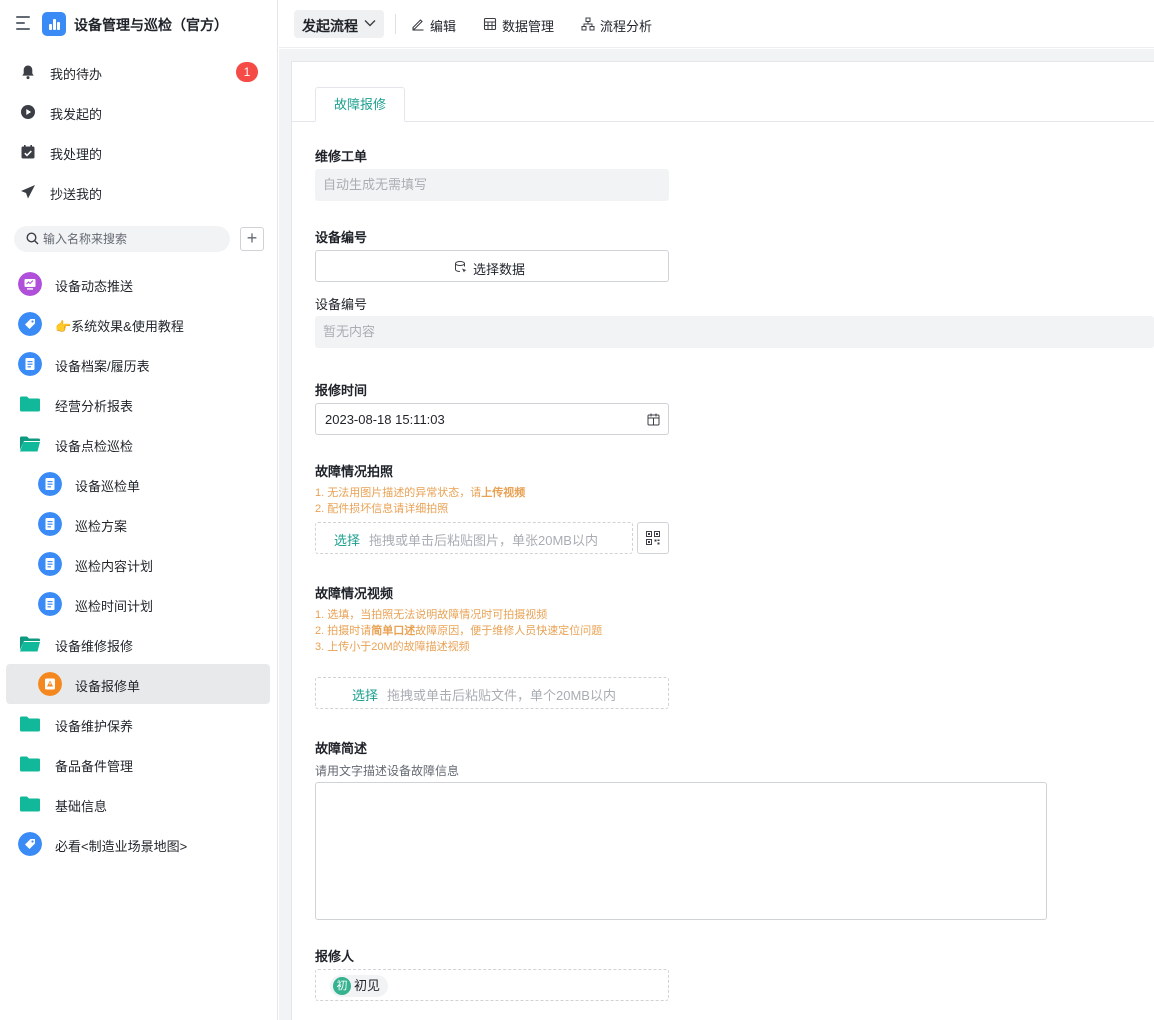 This screenshot has width=1154, height=1020. I want to click on tree-item-label: 设备档案/履历表, so click(102, 366).